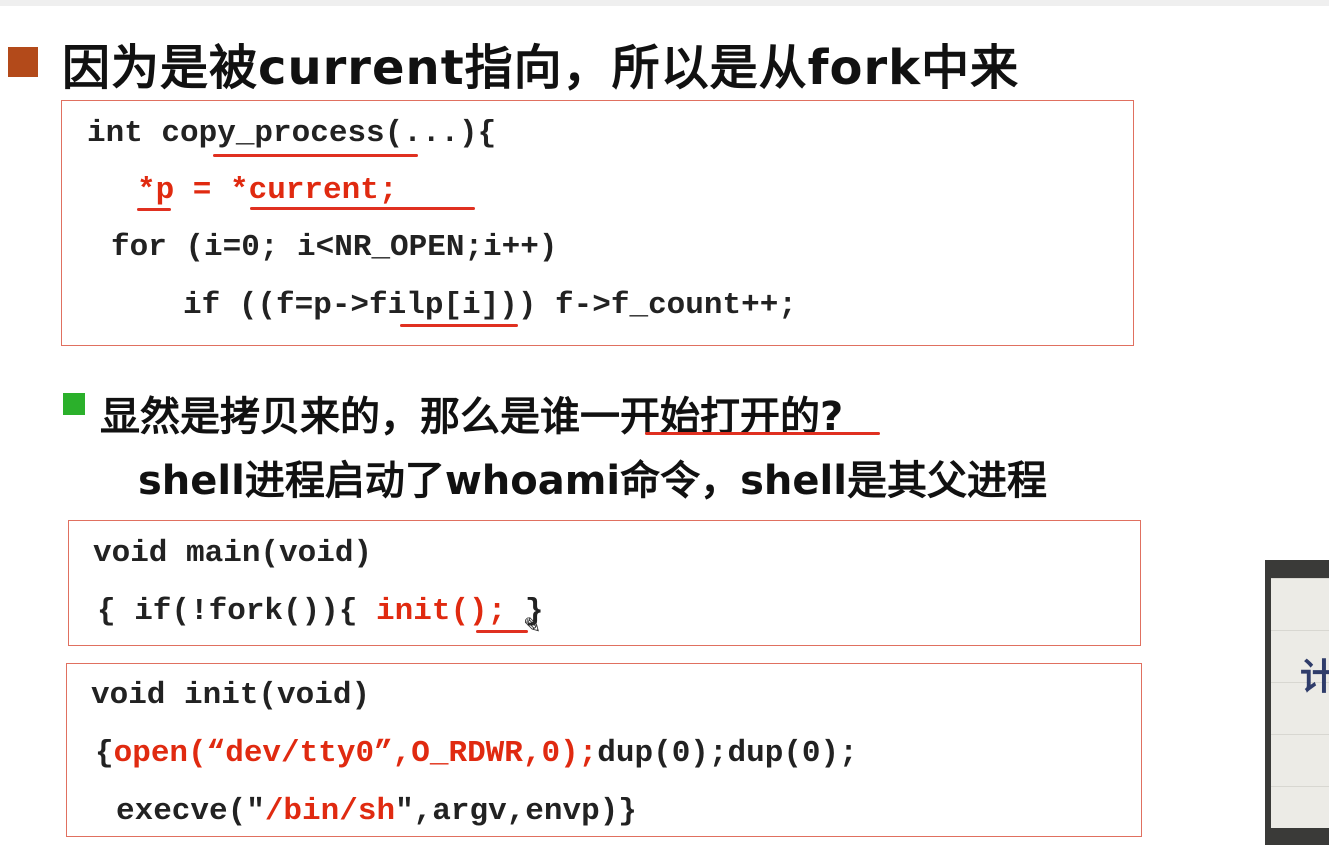  What do you see at coordinates (292, 133) in the screenshot?
I see `code-line: int copy_process(...){` at bounding box center [292, 133].